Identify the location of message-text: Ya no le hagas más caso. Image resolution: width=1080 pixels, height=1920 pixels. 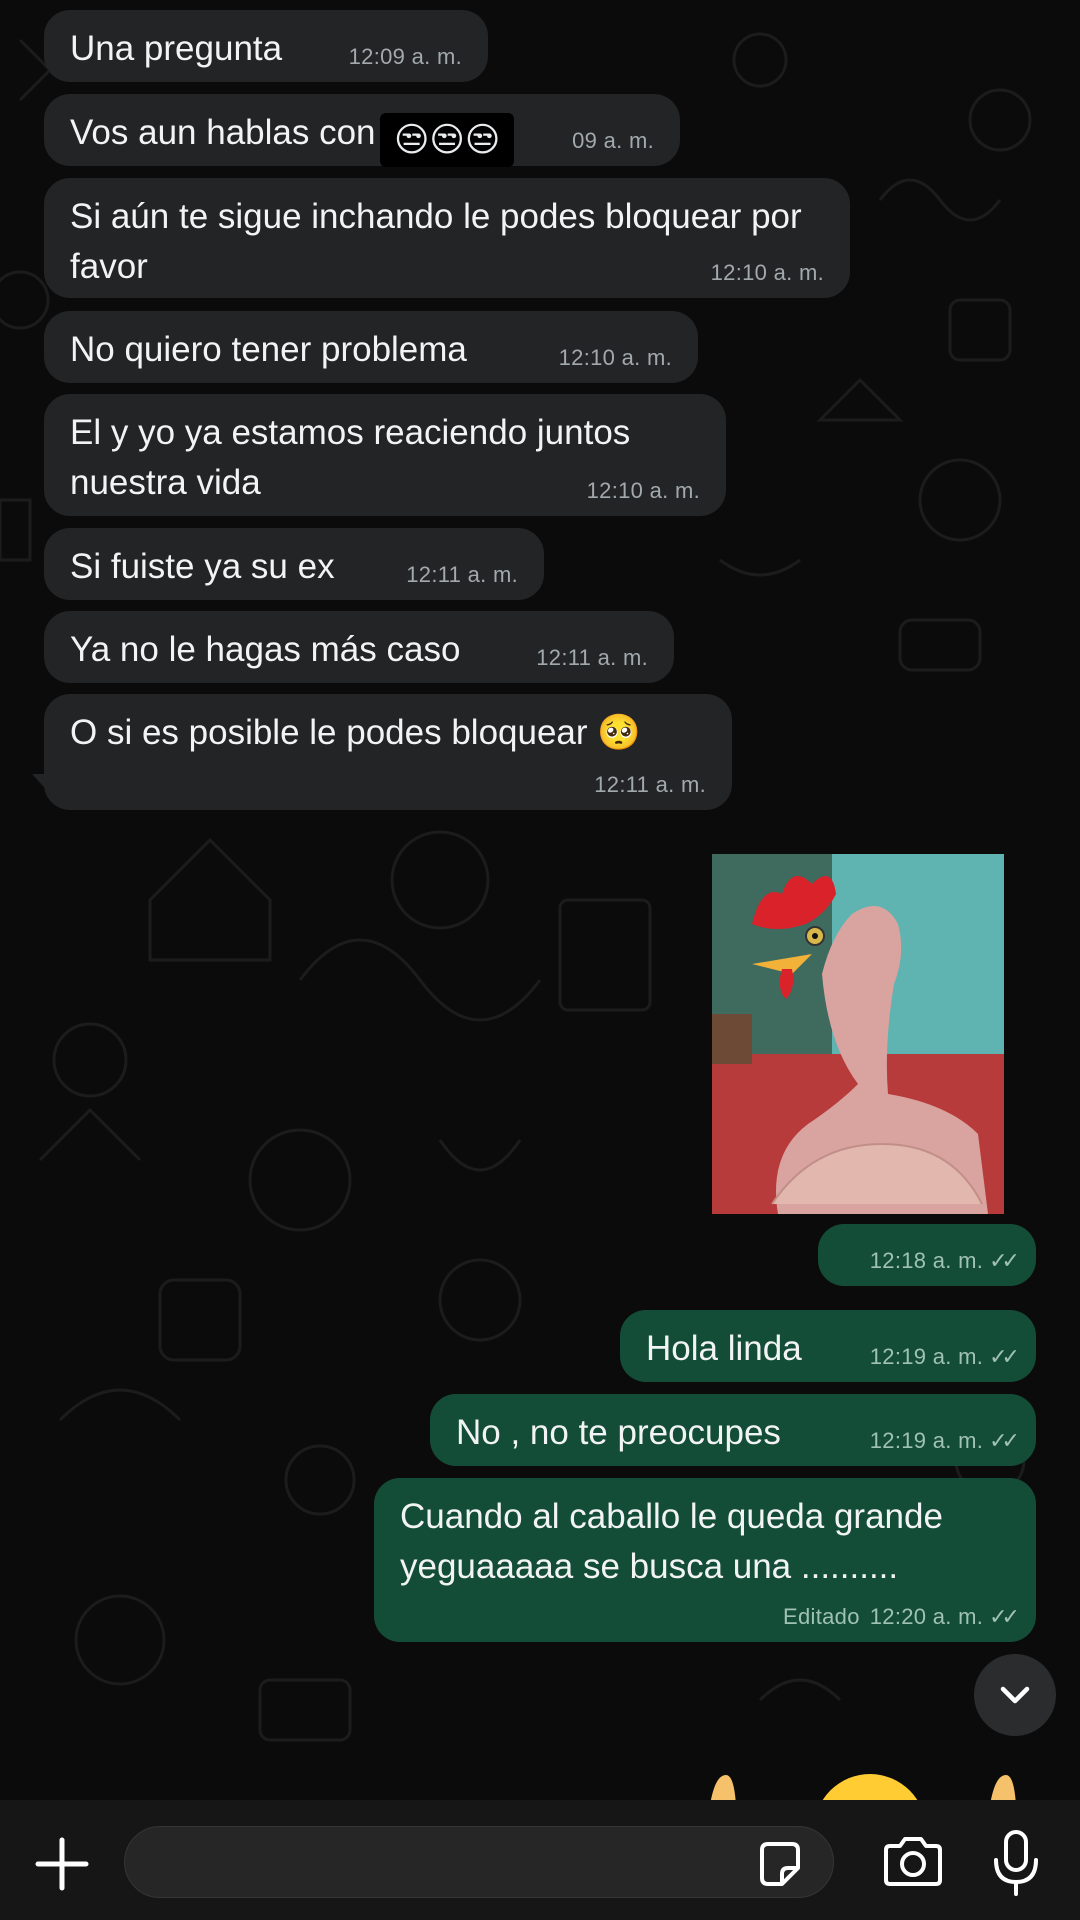
(265, 649).